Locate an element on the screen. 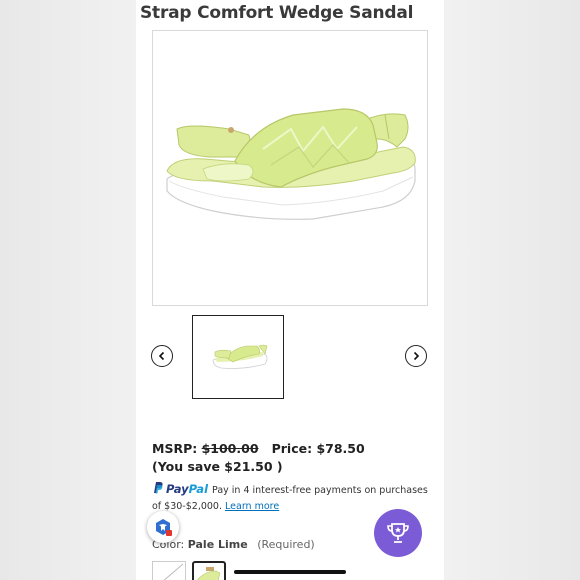 The image size is (580, 580). msrp-value: $100.00 is located at coordinates (230, 448).